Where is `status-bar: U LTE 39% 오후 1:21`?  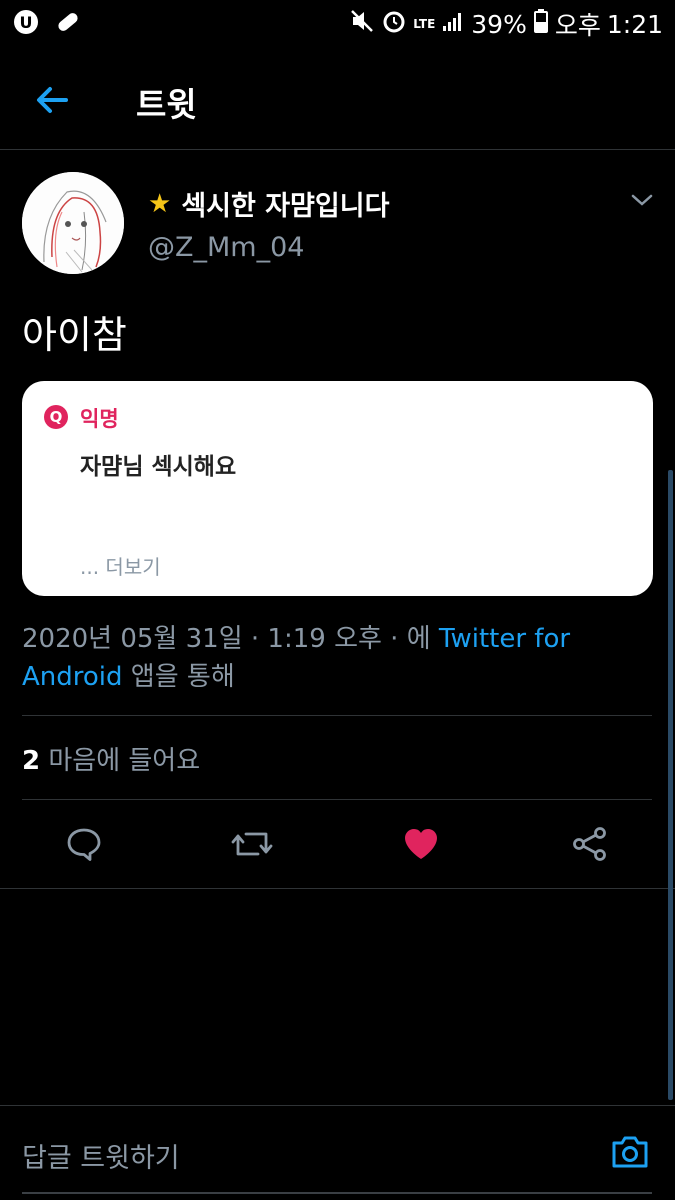
status-bar: U LTE 39% 오후 1:21 is located at coordinates (337, 24).